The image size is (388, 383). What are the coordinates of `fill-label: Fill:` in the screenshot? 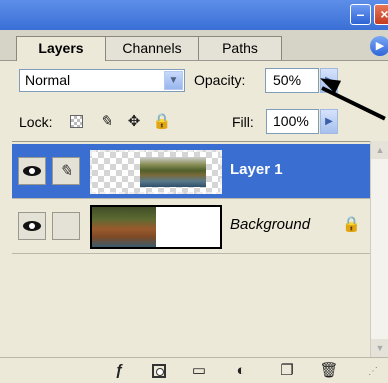 It's located at (243, 122).